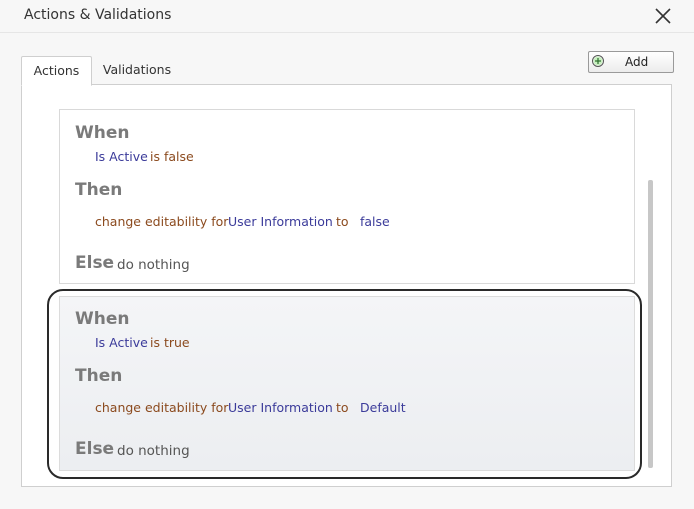 The height and width of the screenshot is (509, 694). I want to click on tab-validations: Validations, so click(137, 70).